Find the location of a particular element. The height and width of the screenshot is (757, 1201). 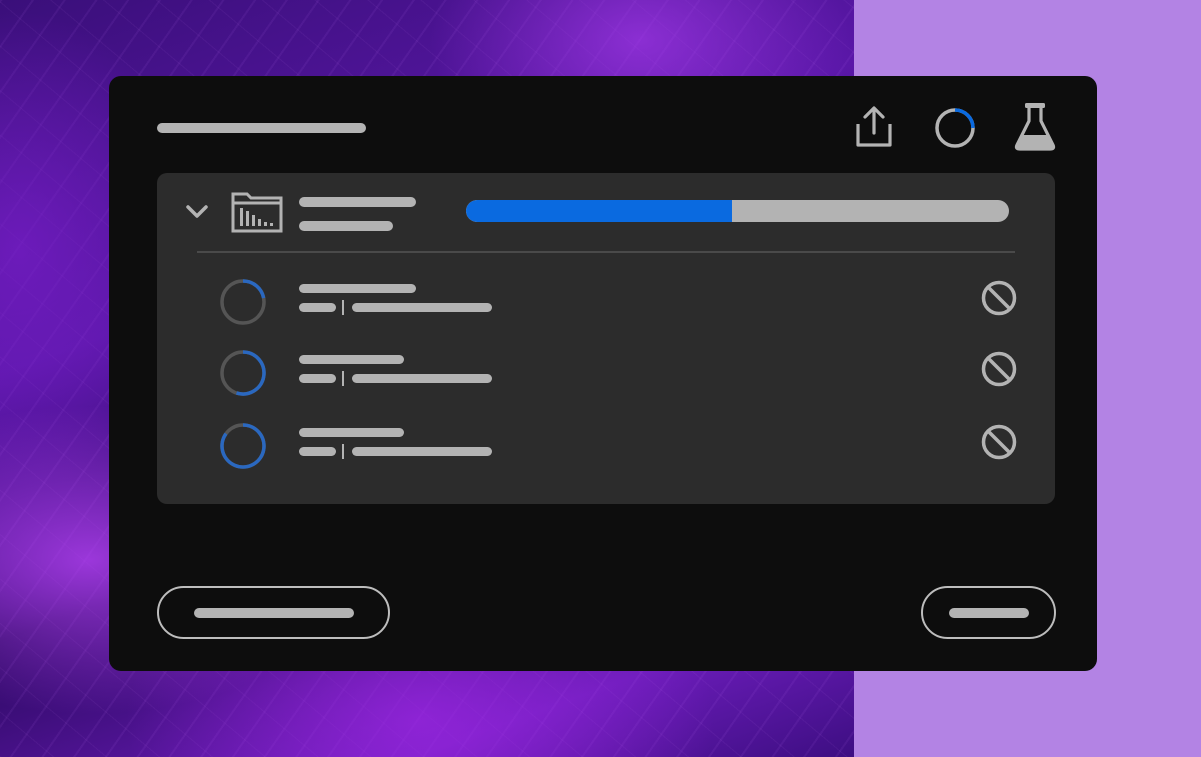

sync-progress-icon is located at coordinates (955, 128).